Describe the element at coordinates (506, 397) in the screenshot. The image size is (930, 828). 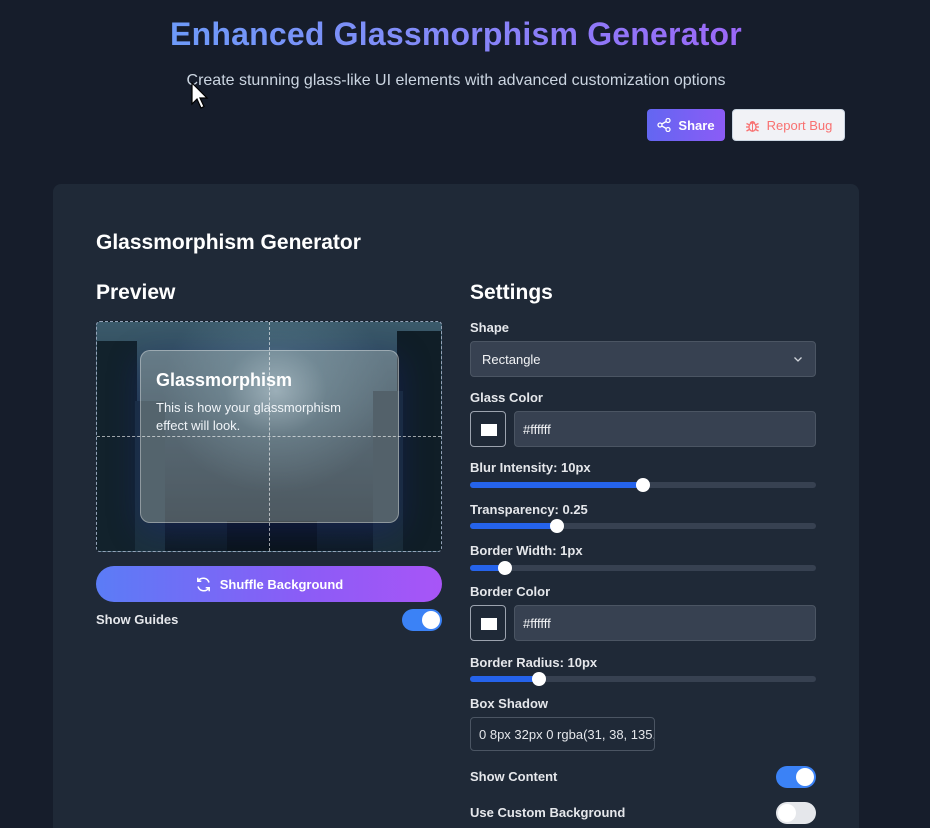
I see `glass-color-label: Glass Color` at that location.